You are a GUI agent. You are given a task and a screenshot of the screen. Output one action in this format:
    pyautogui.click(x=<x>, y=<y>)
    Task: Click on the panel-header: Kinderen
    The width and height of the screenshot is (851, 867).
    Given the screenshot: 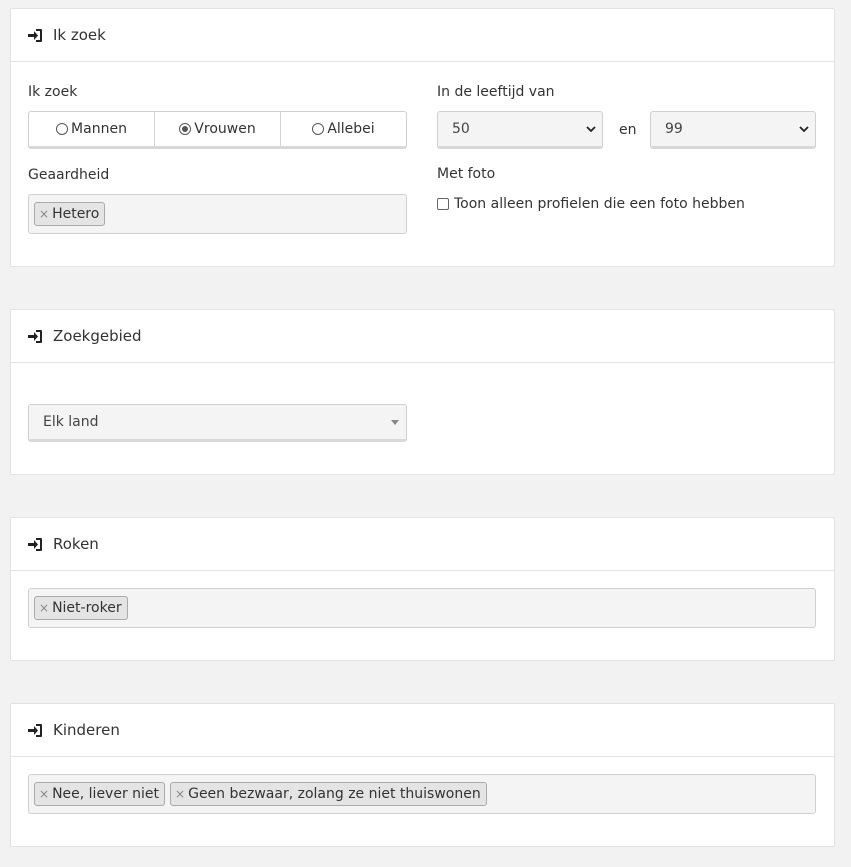 What is the action you would take?
    pyautogui.click(x=422, y=730)
    